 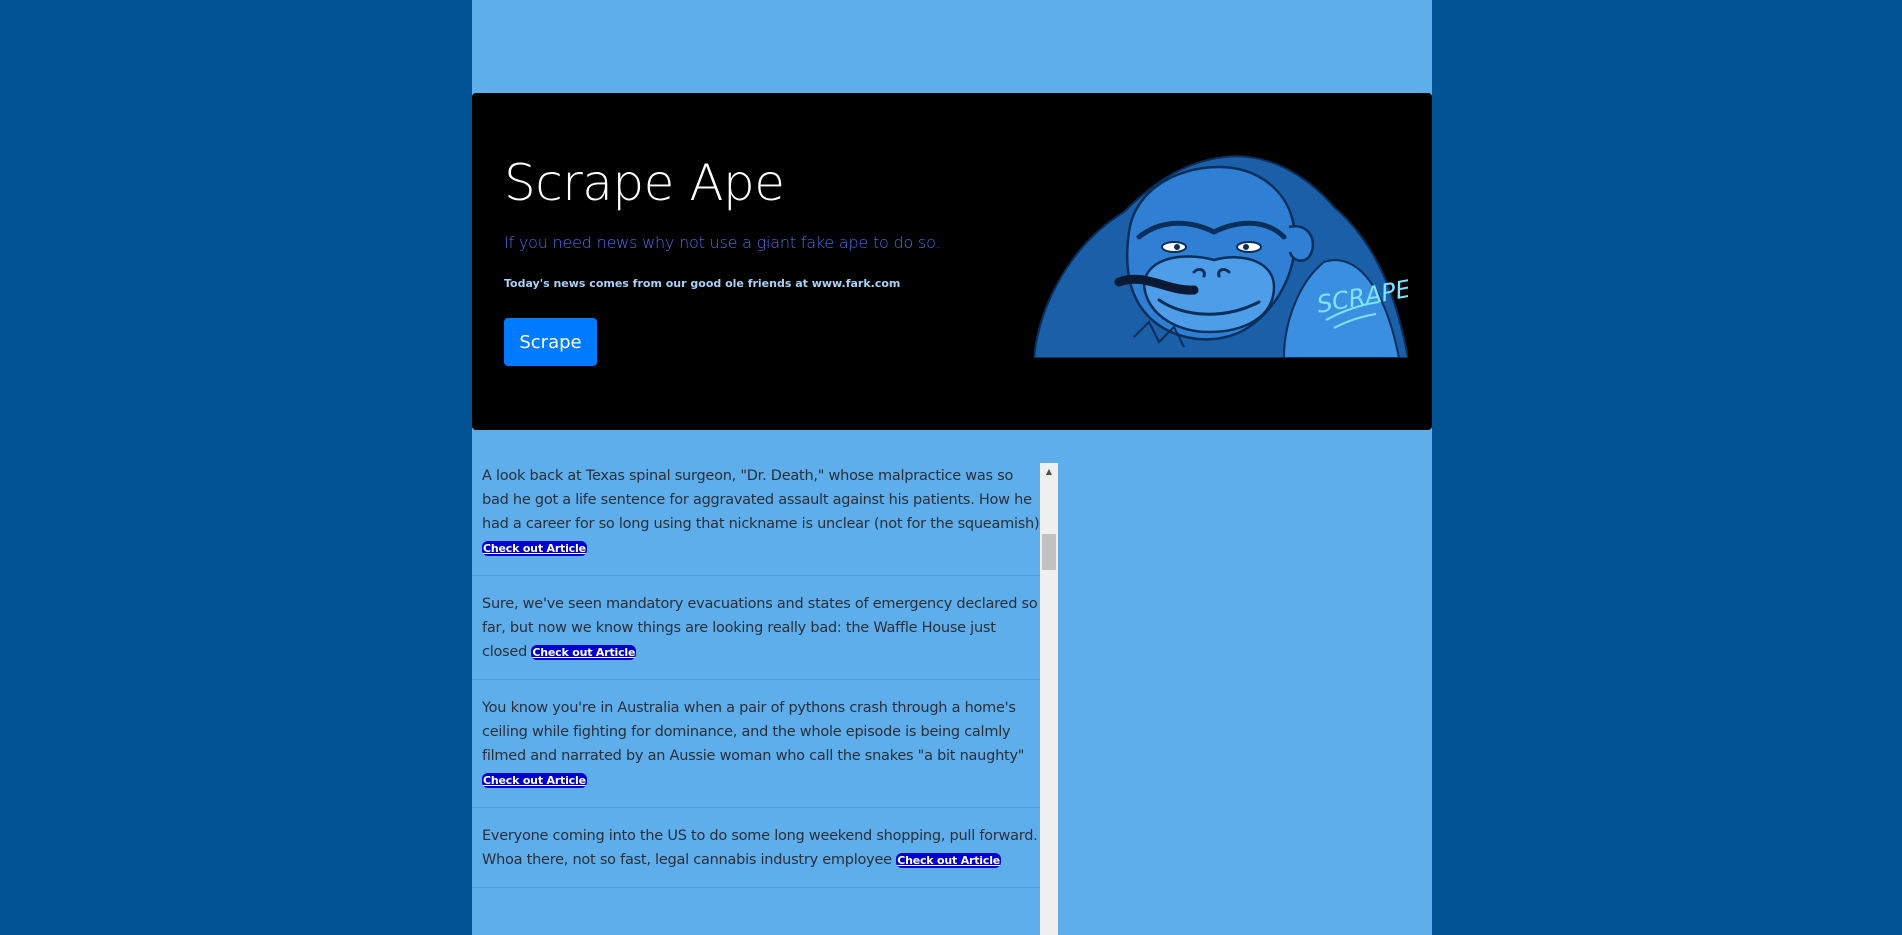 I want to click on scrollbar-thumb, so click(x=1049, y=552).